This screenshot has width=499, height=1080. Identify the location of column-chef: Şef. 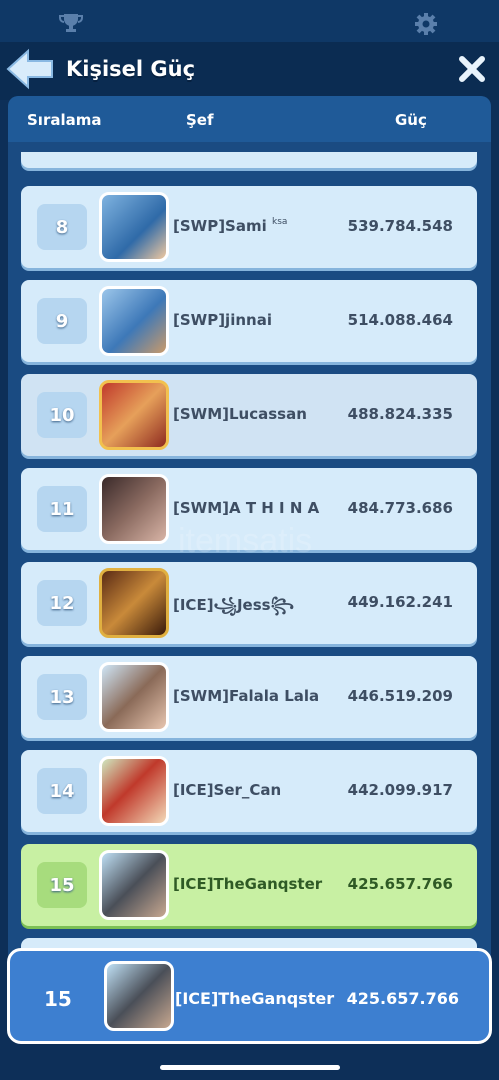
(200, 120).